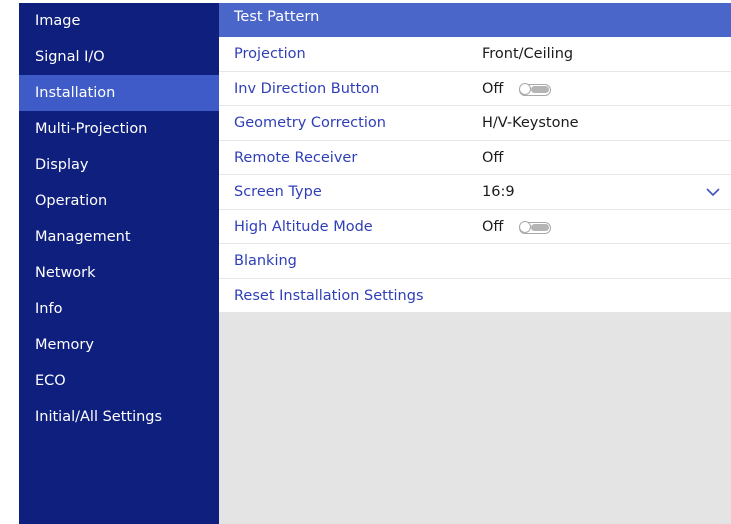 The image size is (731, 524). I want to click on sidebar-item-eco: ECO, so click(119, 381).